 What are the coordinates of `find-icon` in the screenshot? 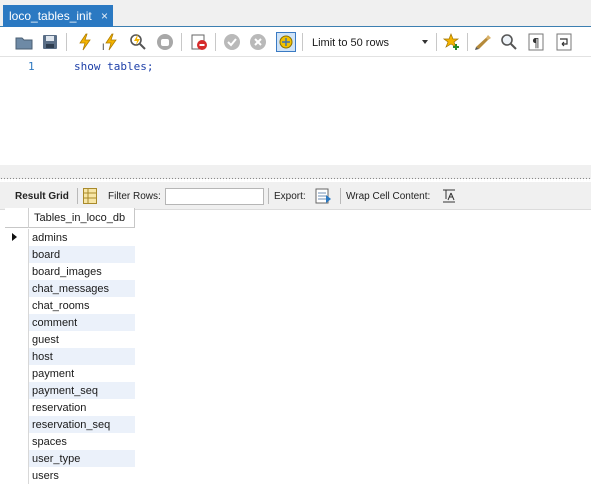 It's located at (509, 42).